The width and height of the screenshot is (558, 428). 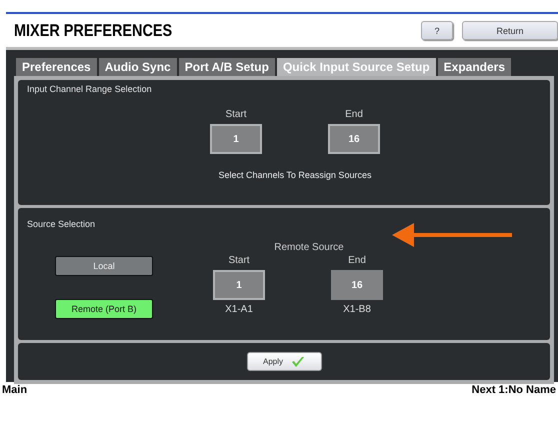 I want to click on end-source-button: 16, so click(x=357, y=285).